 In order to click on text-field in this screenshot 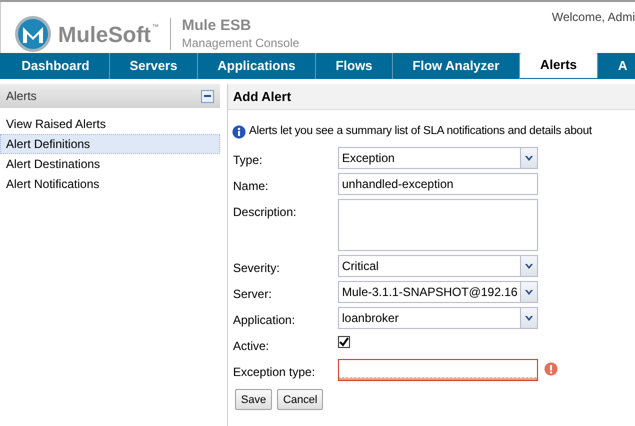, I will do `click(438, 370)`.